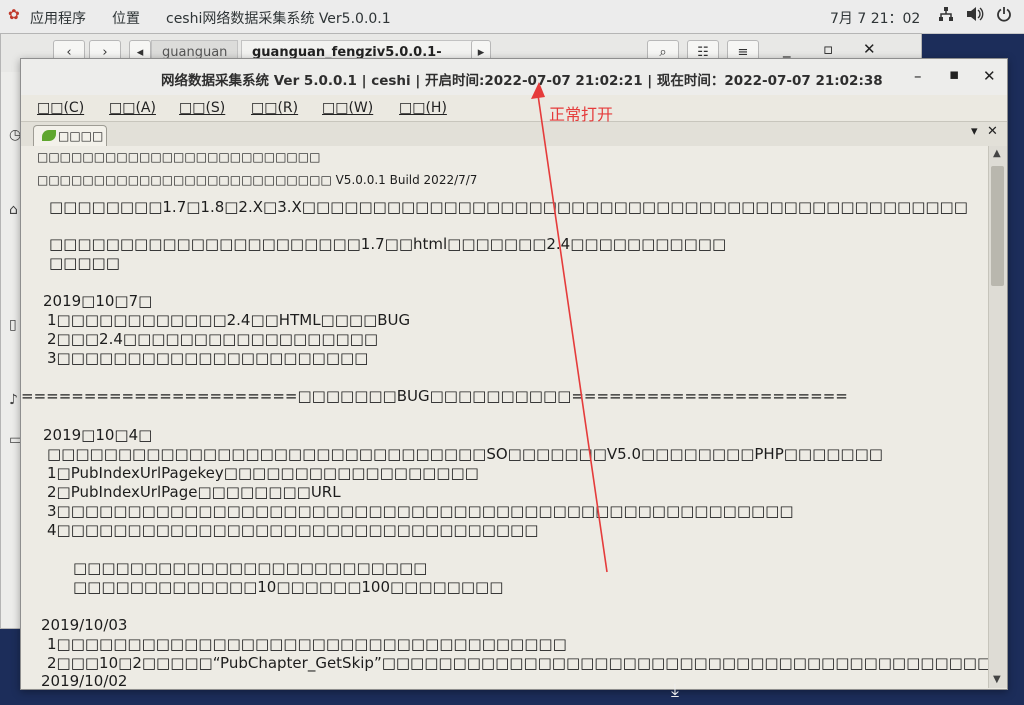 This screenshot has width=1024, height=705. Describe the element at coordinates (569, 327) in the screenshot. I see `annotation-arrow` at that location.